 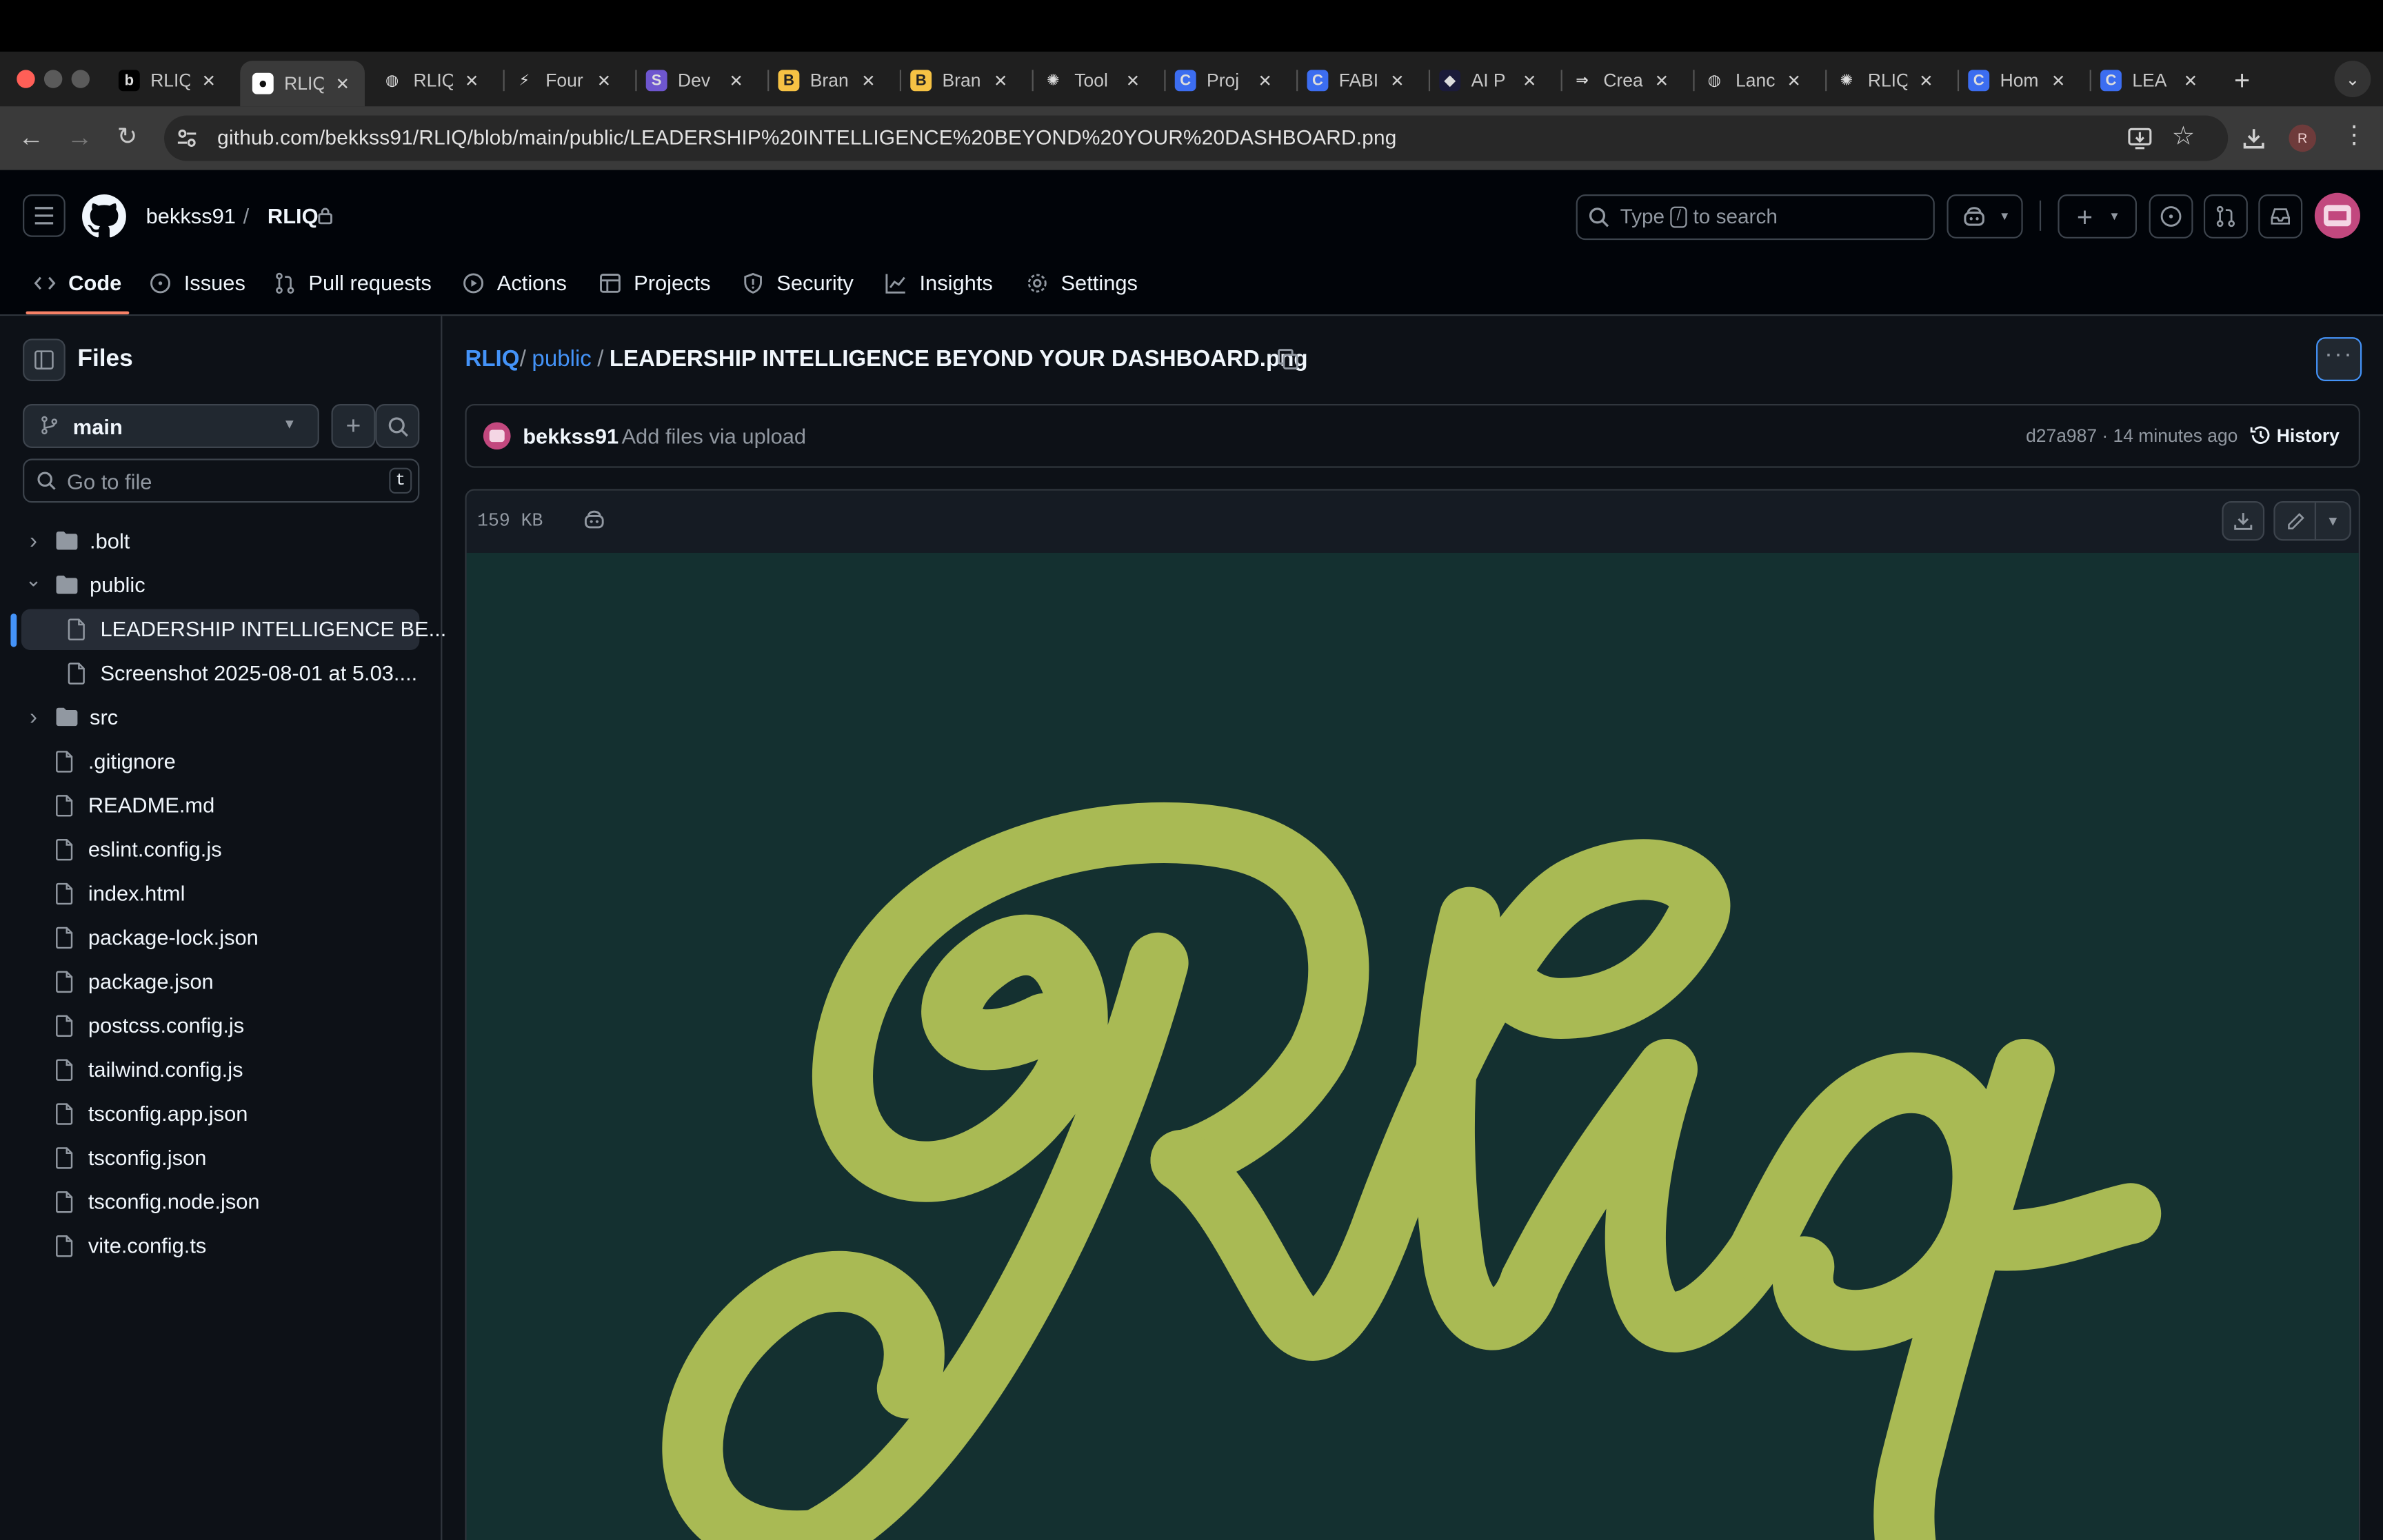 I want to click on add-file-button: +, so click(x=353, y=426).